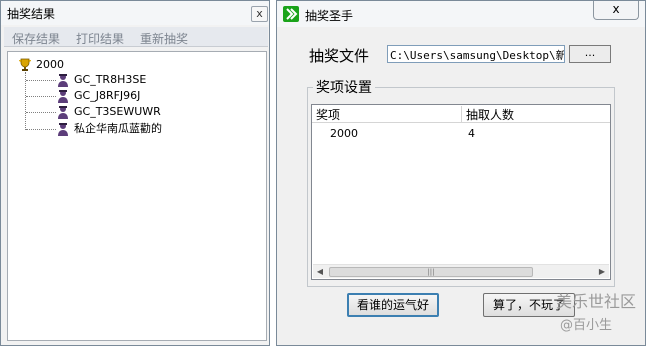 The height and width of the screenshot is (346, 646). I want to click on results-toolbar: 保存结果 打印结果 重新抽奖, so click(136, 37).